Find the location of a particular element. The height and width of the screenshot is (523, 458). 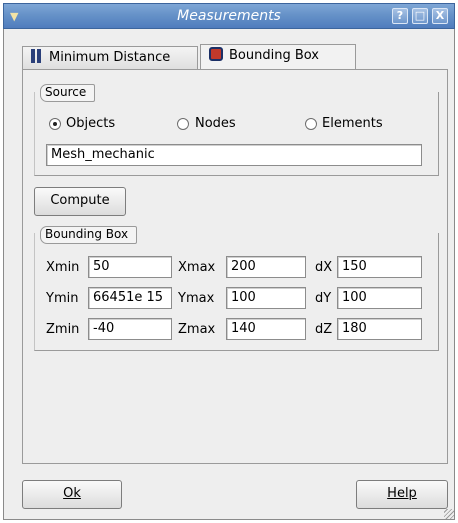

help-button: Help is located at coordinates (402, 494).